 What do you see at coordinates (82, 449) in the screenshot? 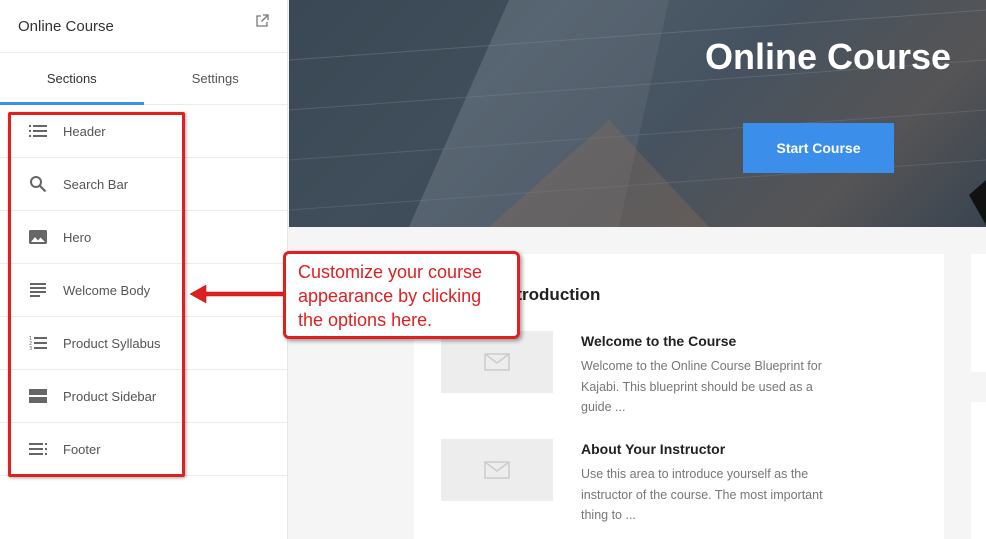
I see `section-label: Footer` at bounding box center [82, 449].